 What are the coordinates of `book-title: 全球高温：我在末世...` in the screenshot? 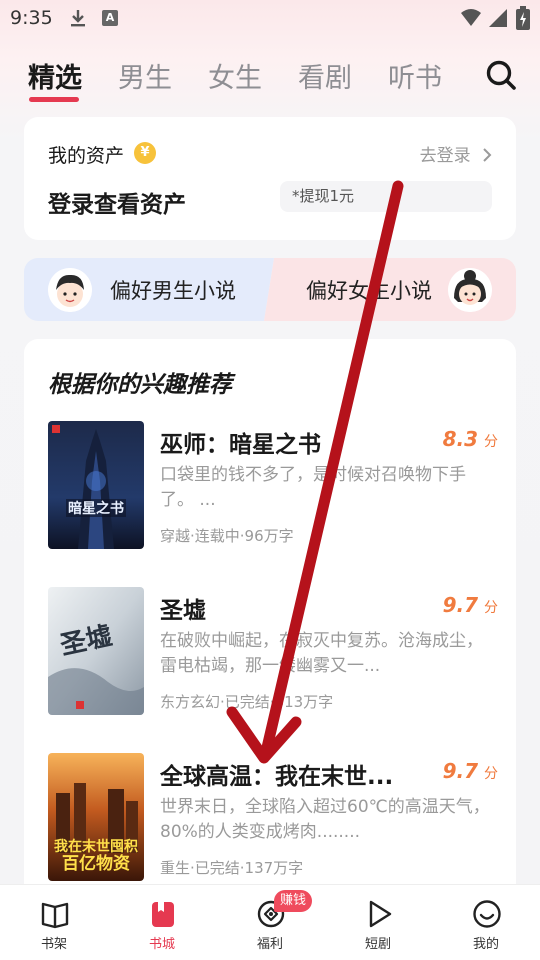 It's located at (277, 777).